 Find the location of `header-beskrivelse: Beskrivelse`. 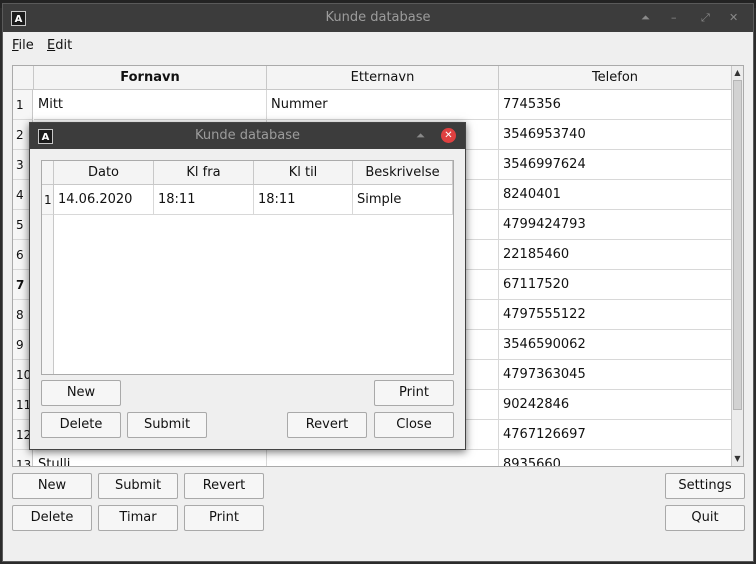

header-beskrivelse: Beskrivelse is located at coordinates (403, 173).